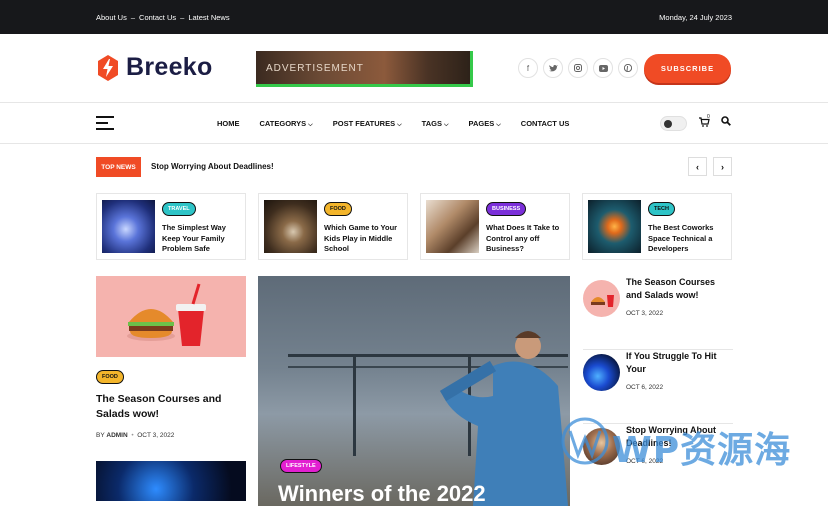 This screenshot has height=506, width=828. Describe the element at coordinates (697, 166) in the screenshot. I see `ticker-prev-button: ‹` at that location.